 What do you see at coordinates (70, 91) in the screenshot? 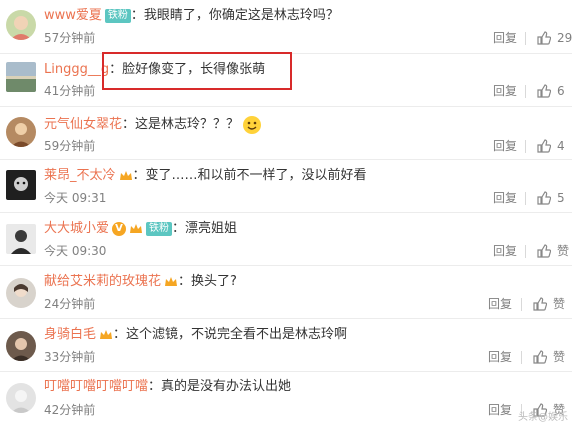
I see `comment-time: 41分钟前` at bounding box center [70, 91].